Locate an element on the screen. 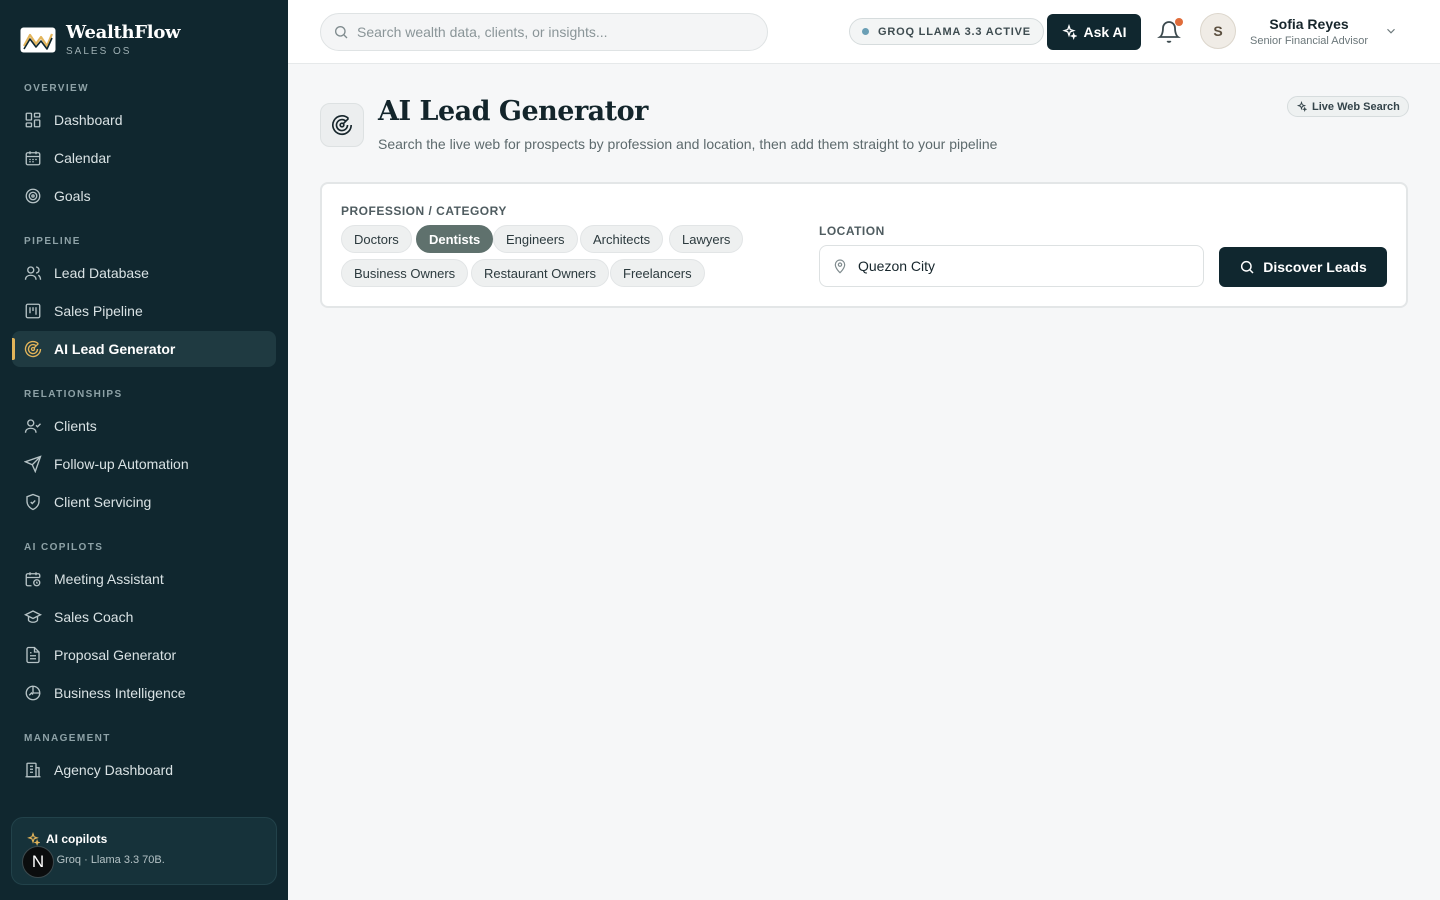  live-web-search-badge: Live Web Search is located at coordinates (1348, 106).